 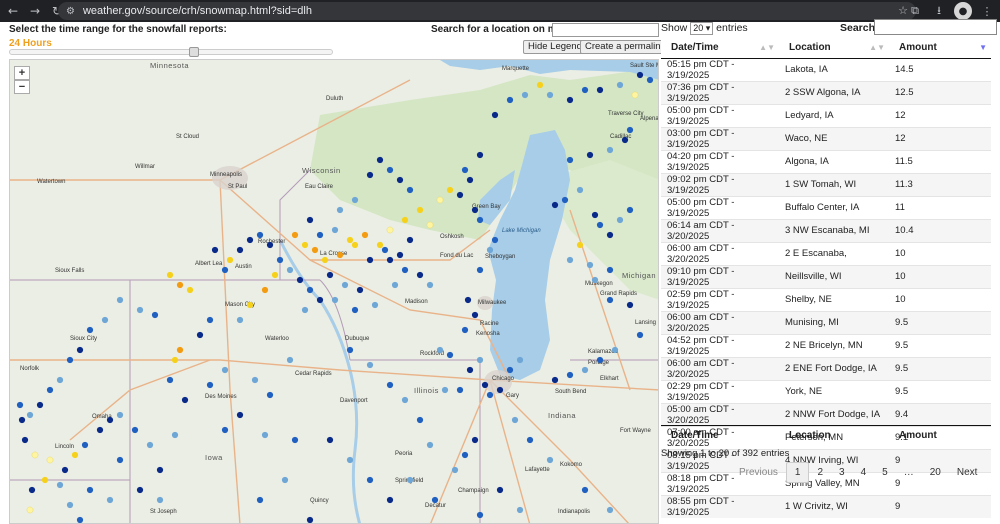 What do you see at coordinates (758, 472) in the screenshot?
I see `previous-page-button: Previous` at bounding box center [758, 472].